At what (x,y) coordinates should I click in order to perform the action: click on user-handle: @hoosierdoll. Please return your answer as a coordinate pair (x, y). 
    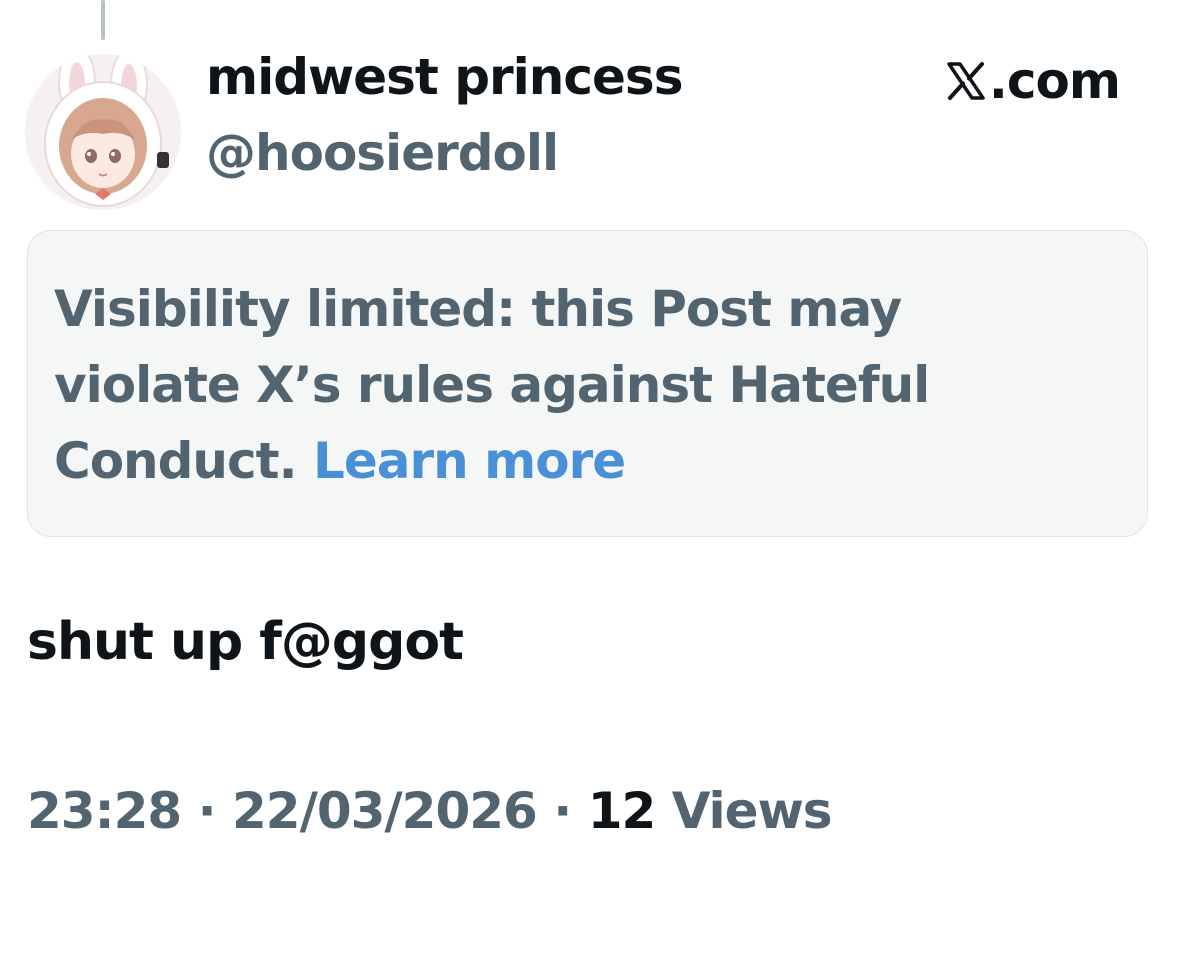
    Looking at the image, I should click on (382, 153).